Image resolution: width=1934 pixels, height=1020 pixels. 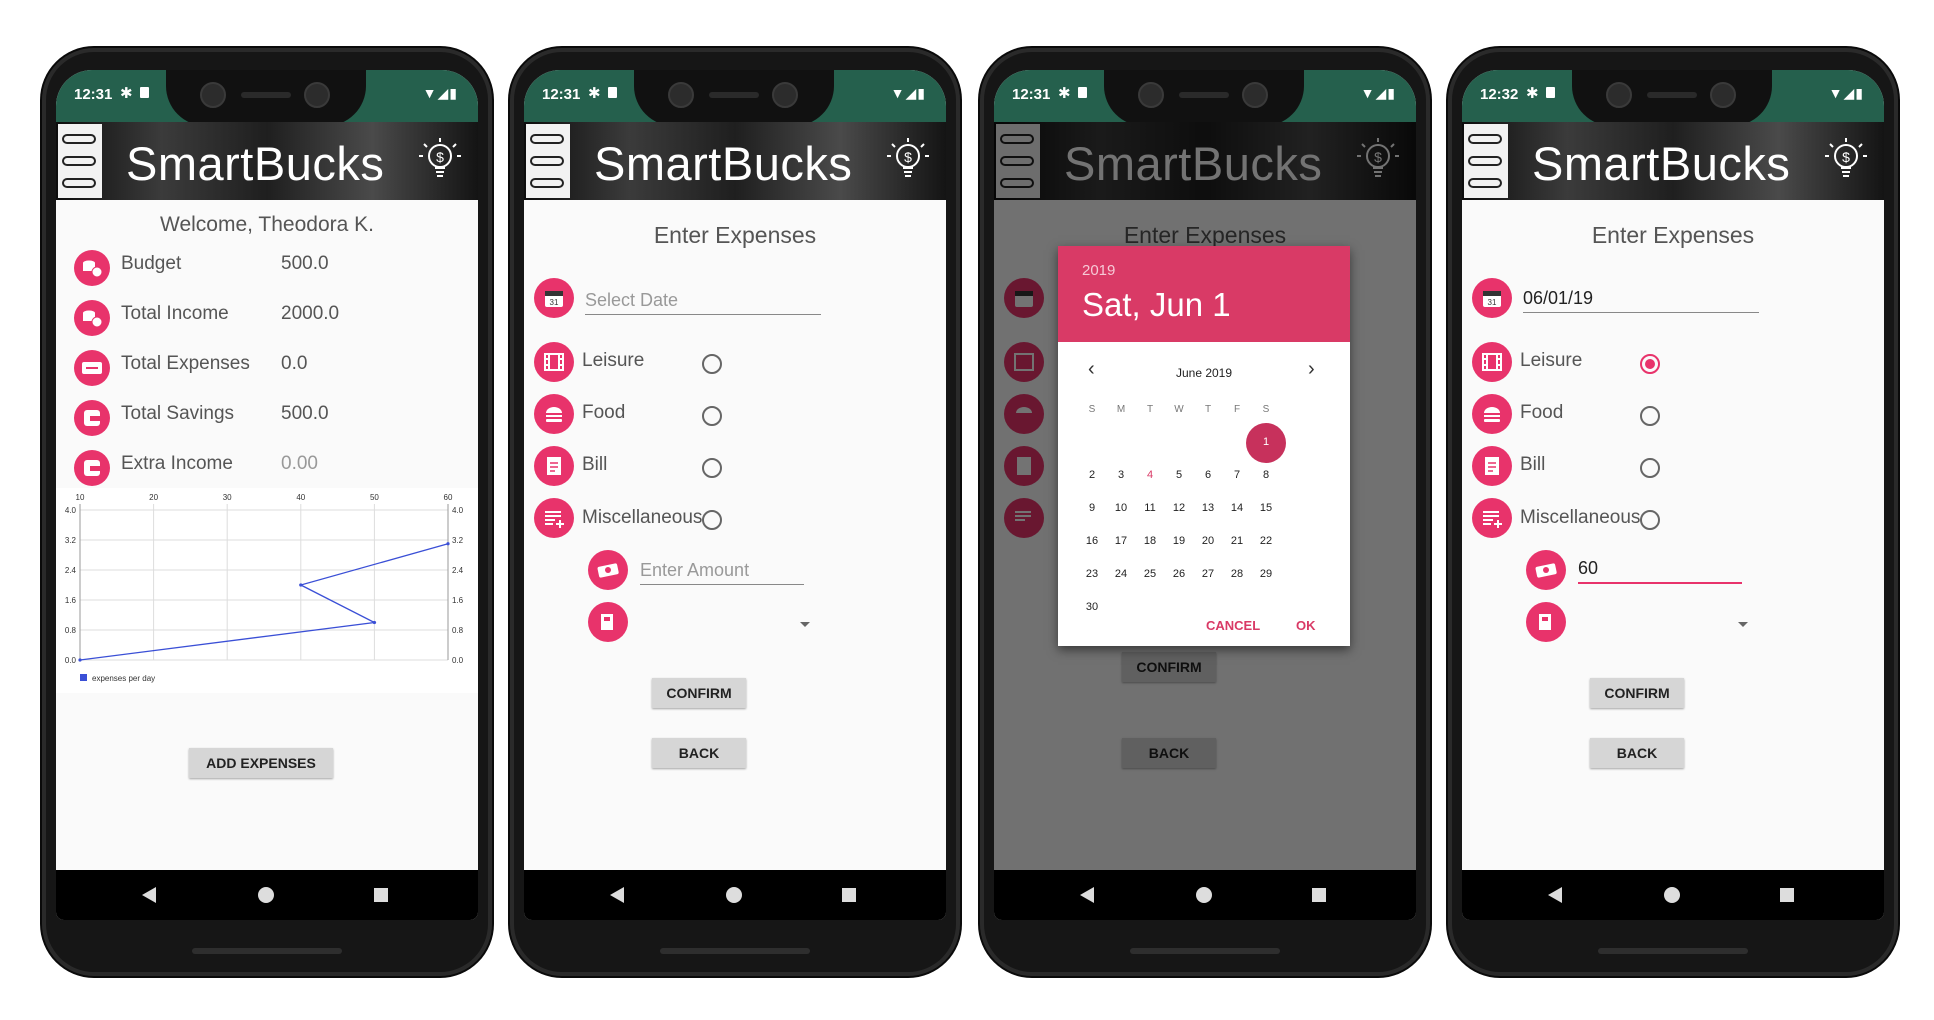 I want to click on calendar-day: 2, so click(x=1092, y=475).